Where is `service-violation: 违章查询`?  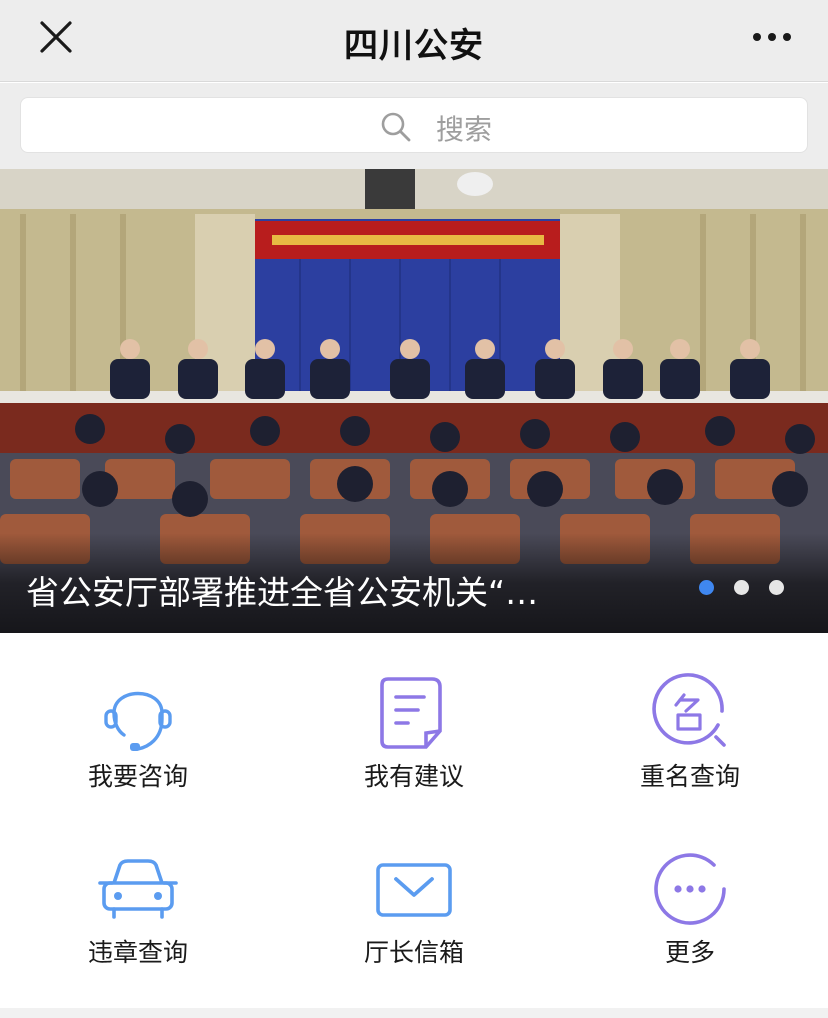 service-violation: 违章查询 is located at coordinates (138, 894).